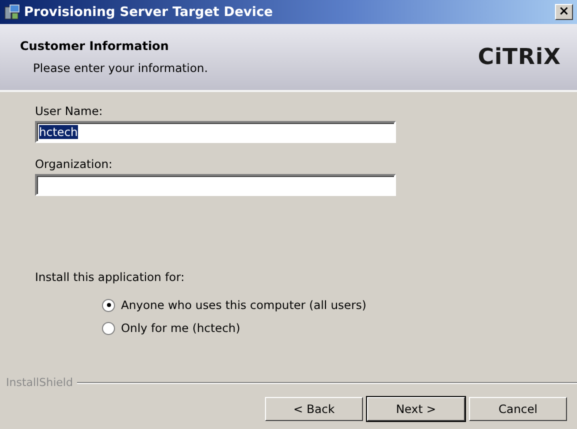 The height and width of the screenshot is (429, 577). I want to click on field-value: hctech, so click(58, 132).